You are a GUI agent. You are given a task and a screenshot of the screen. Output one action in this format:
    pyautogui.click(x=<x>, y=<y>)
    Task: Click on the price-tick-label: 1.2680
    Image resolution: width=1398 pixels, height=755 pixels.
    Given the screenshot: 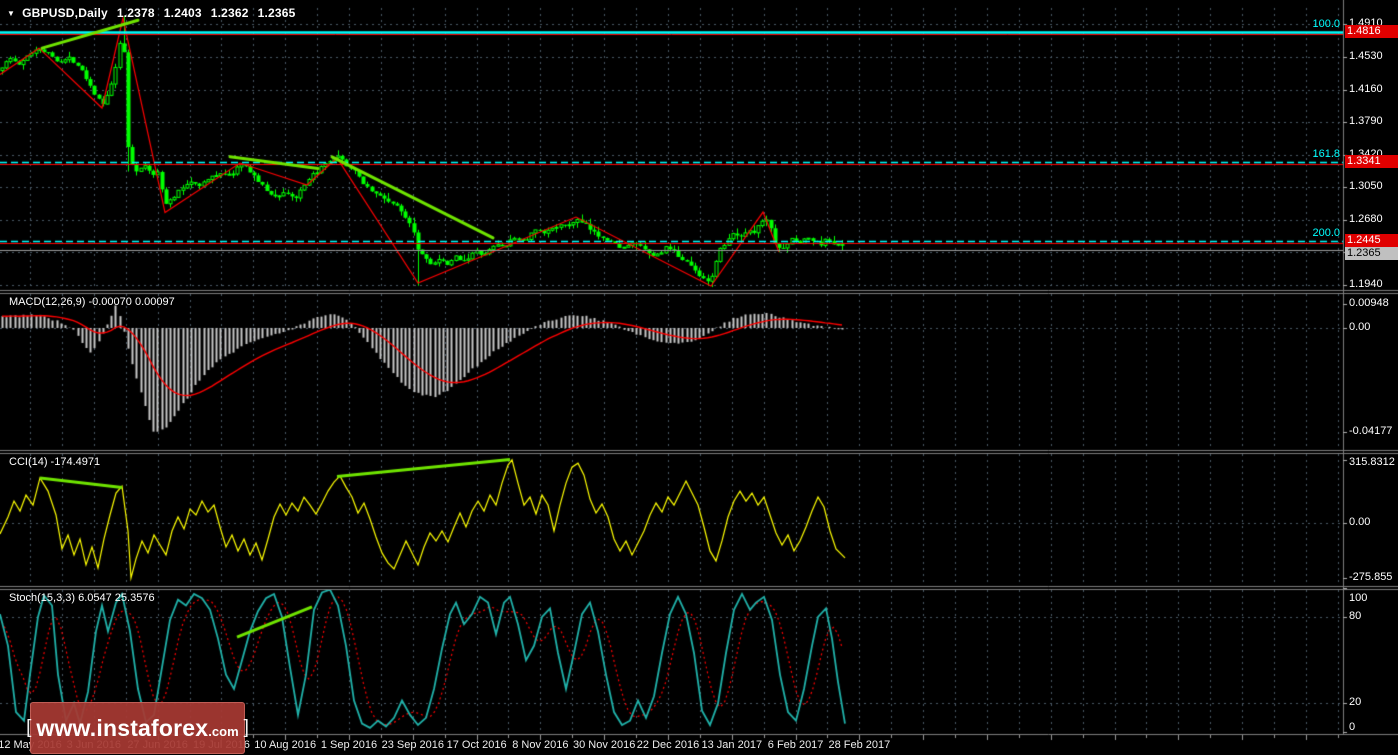 What is the action you would take?
    pyautogui.click(x=1366, y=218)
    